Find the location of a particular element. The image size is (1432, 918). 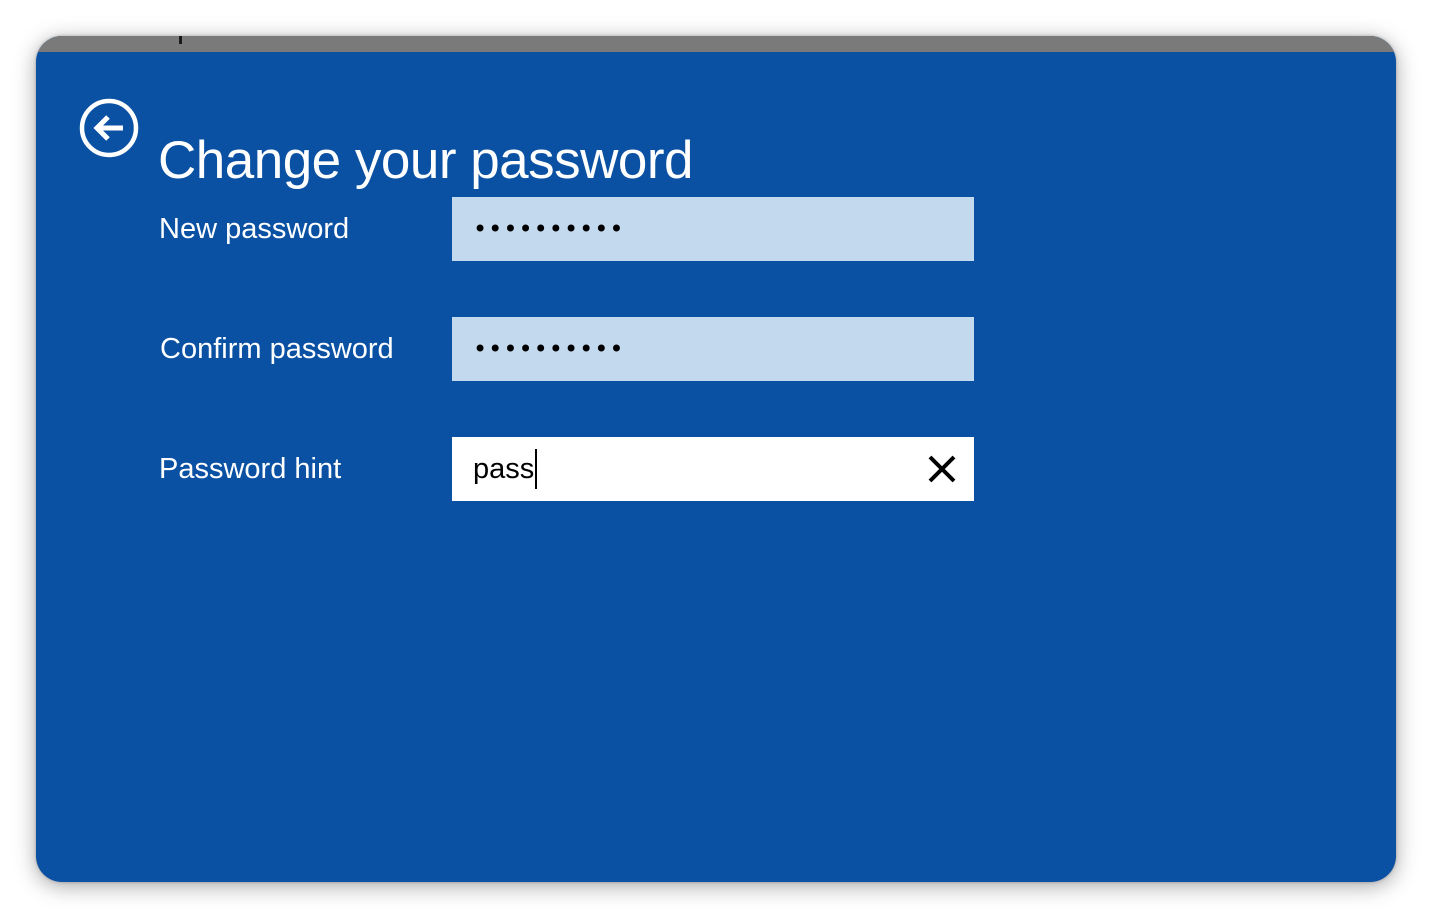

new-password-field: •••••••••• is located at coordinates (713, 229).